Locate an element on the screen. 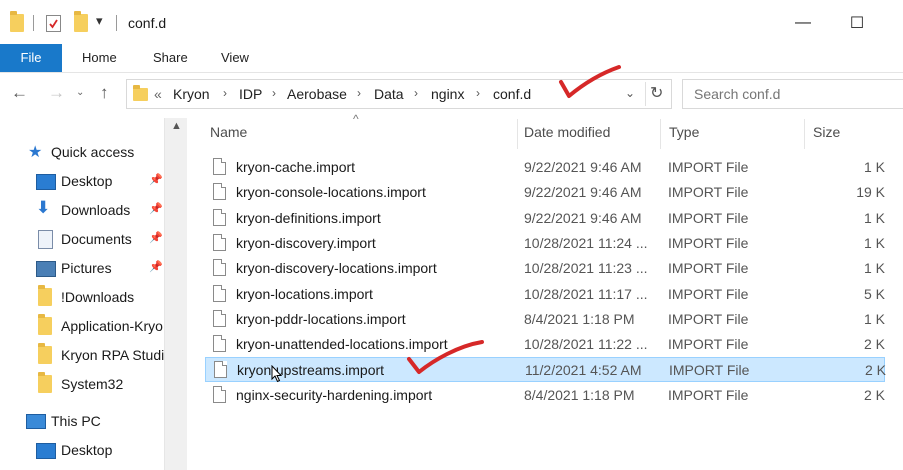 Image resolution: width=903 pixels, height=470 pixels. nav-label: Documents is located at coordinates (96, 239).